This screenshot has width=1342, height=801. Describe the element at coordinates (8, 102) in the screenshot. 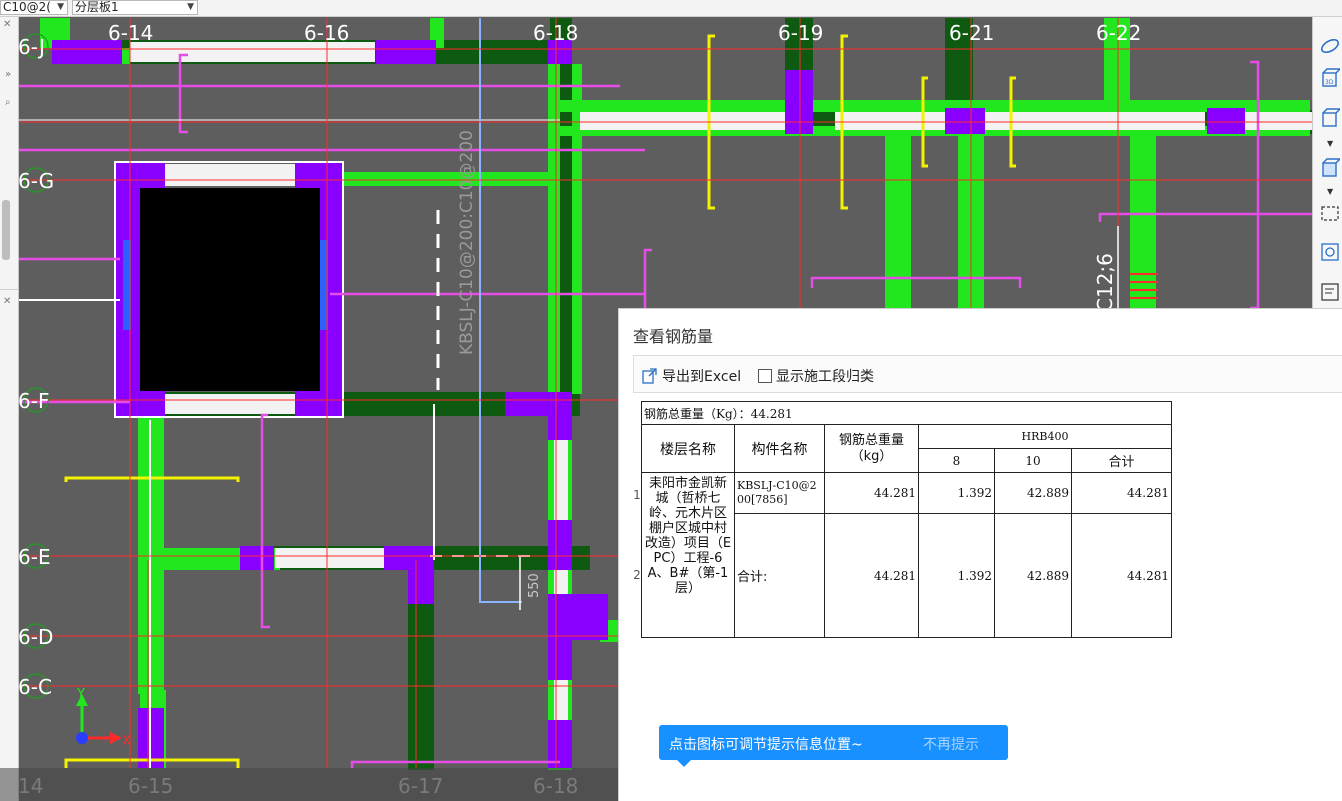

I see `search-icon: ⌕` at that location.